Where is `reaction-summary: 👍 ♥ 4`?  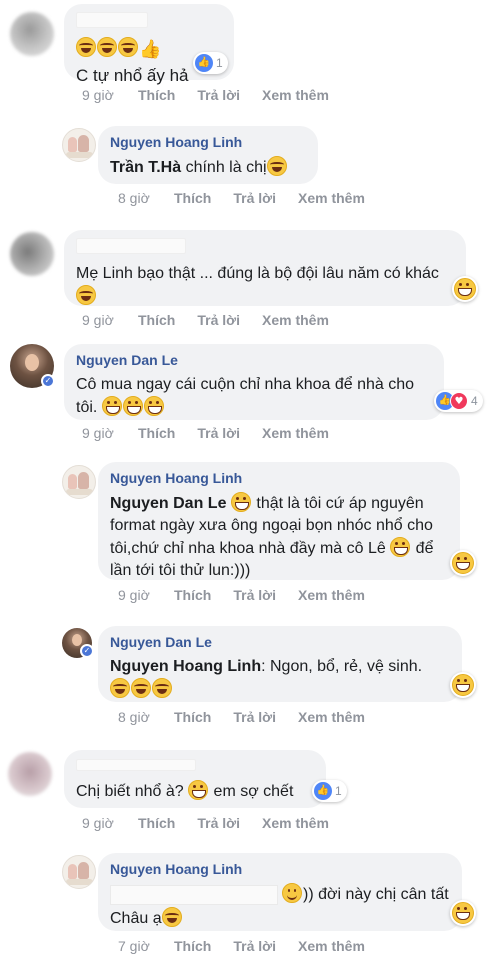 reaction-summary: 👍 ♥ 4 is located at coordinates (458, 401).